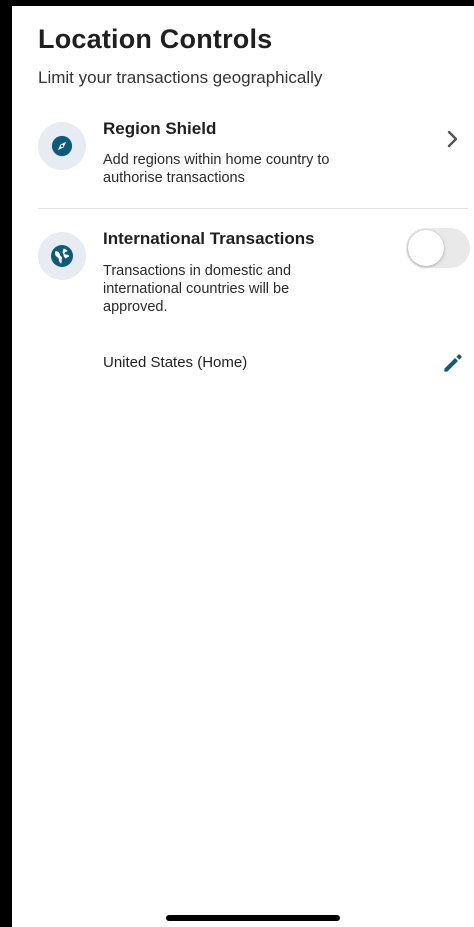 The width and height of the screenshot is (474, 927). Describe the element at coordinates (209, 238) in the screenshot. I see `international-transactions-title: International Transactions` at that location.